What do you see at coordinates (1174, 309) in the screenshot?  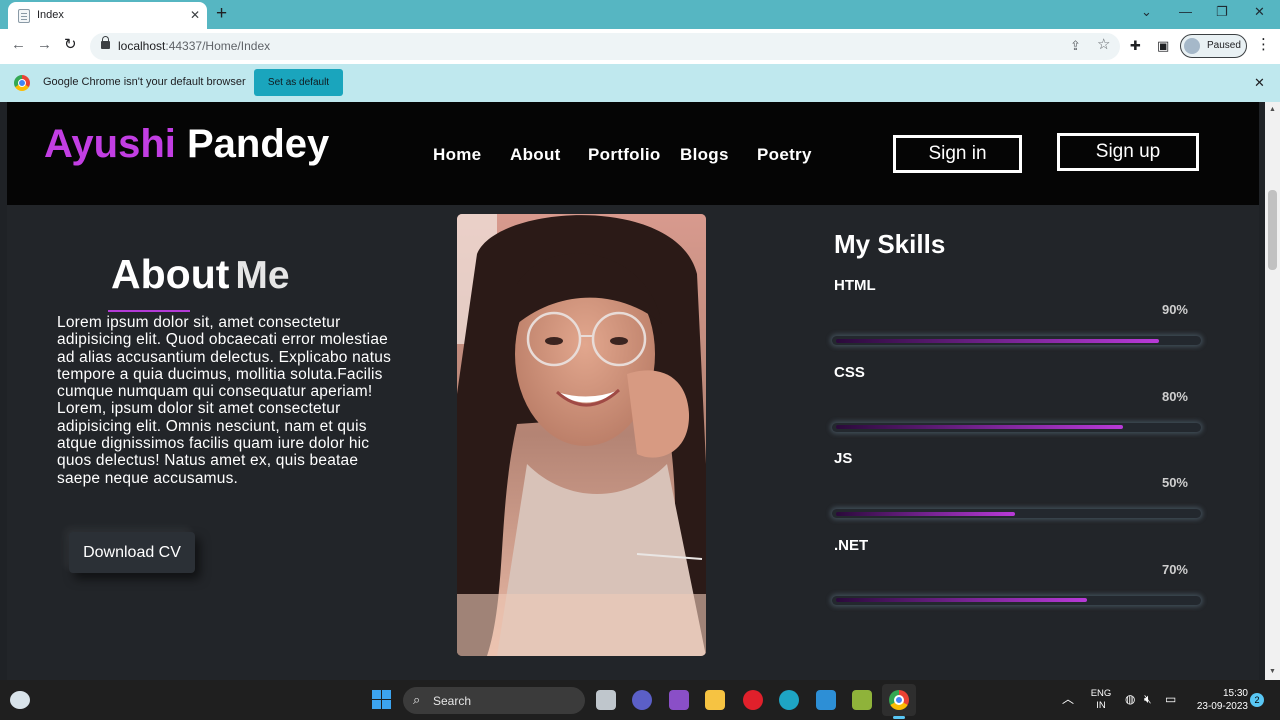 I see `skill-percent: 90%` at bounding box center [1174, 309].